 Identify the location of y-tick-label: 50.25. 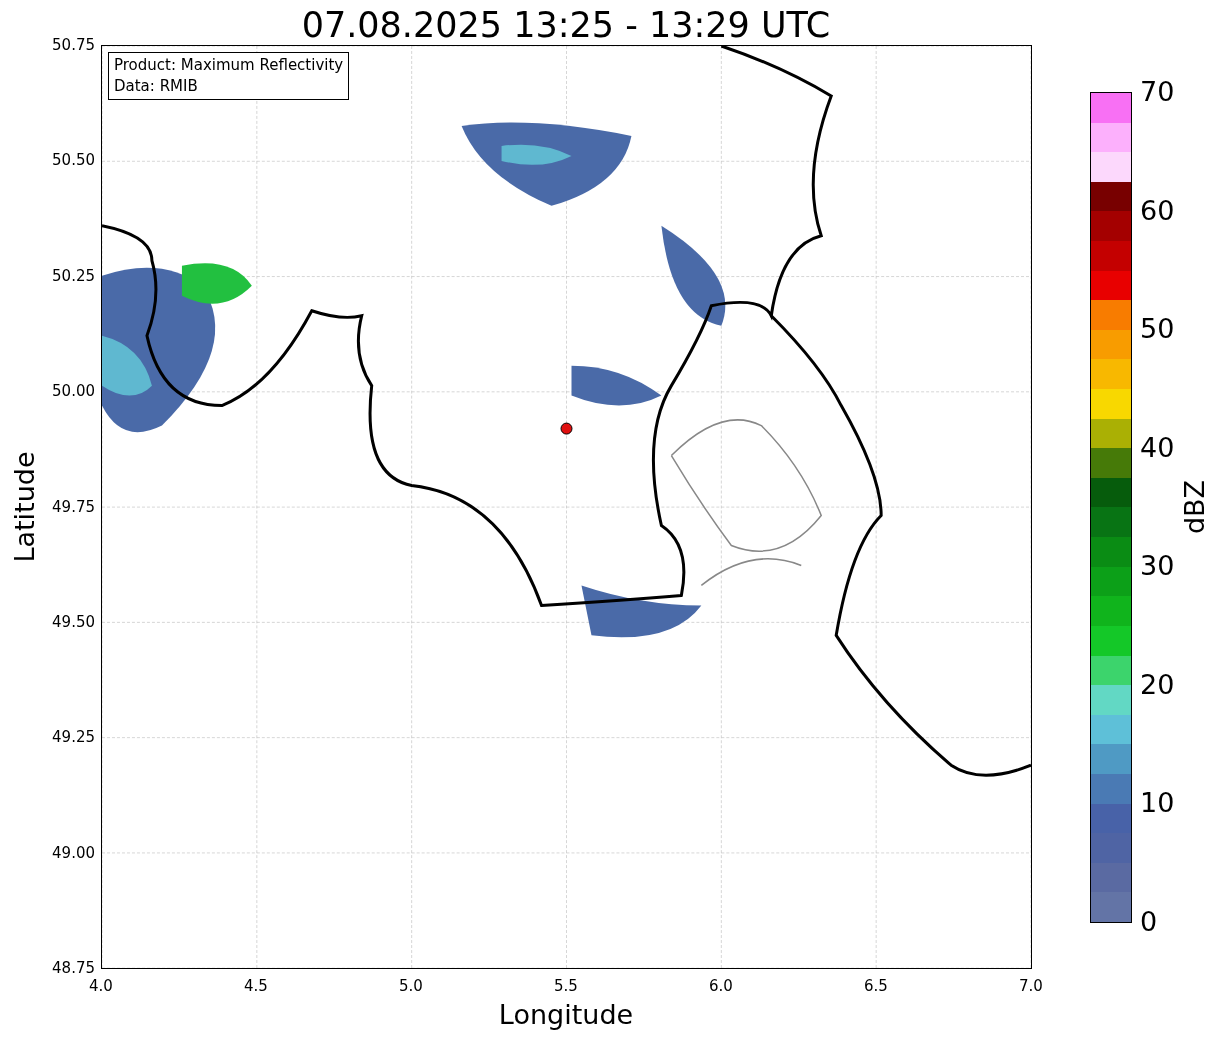
(73, 275).